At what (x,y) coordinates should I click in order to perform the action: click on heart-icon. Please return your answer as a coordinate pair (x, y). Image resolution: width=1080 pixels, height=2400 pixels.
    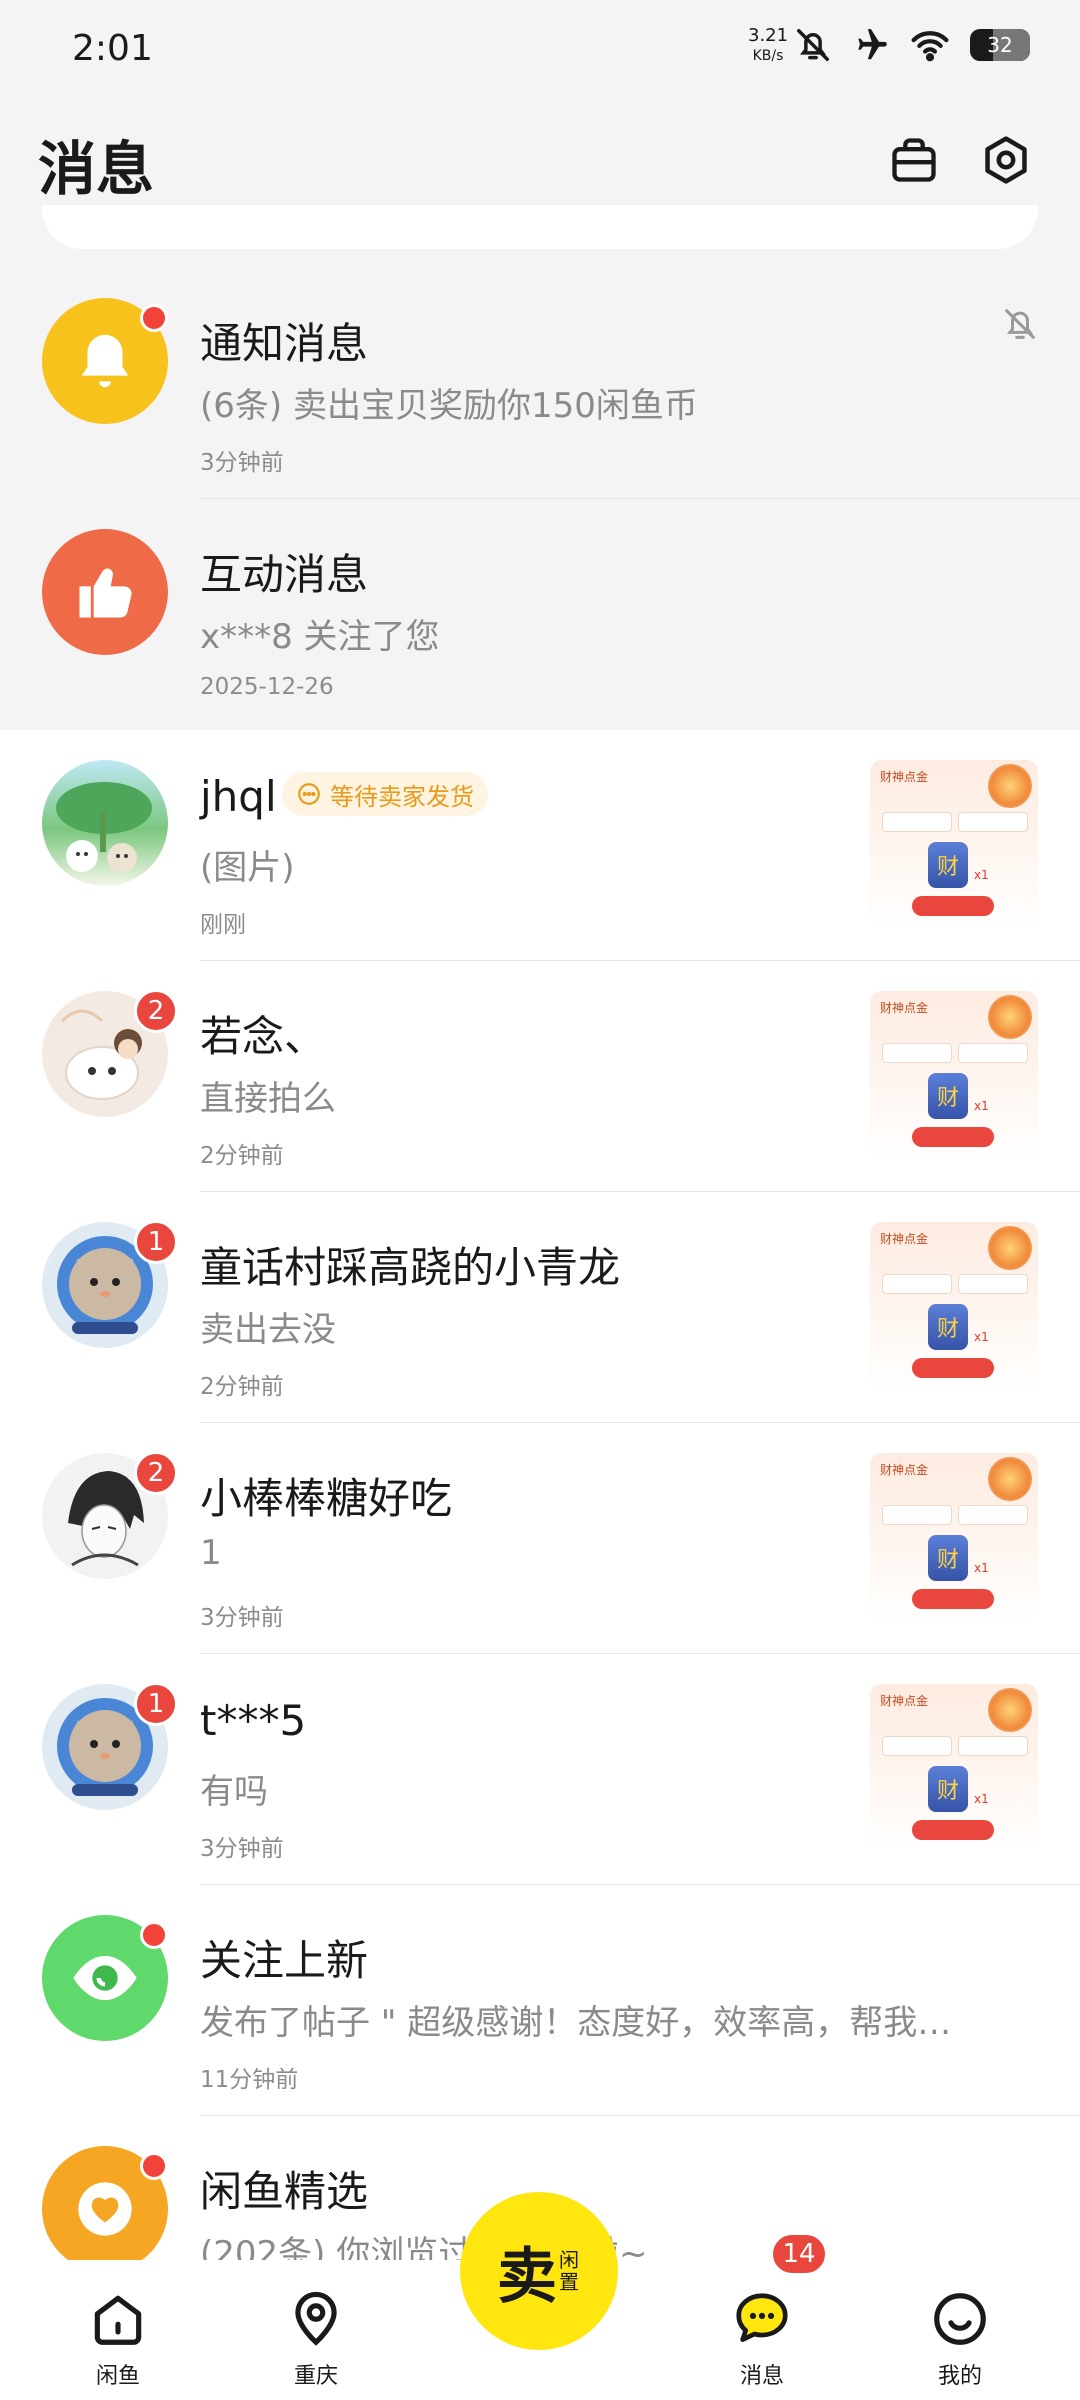
    Looking at the image, I should click on (105, 2209).